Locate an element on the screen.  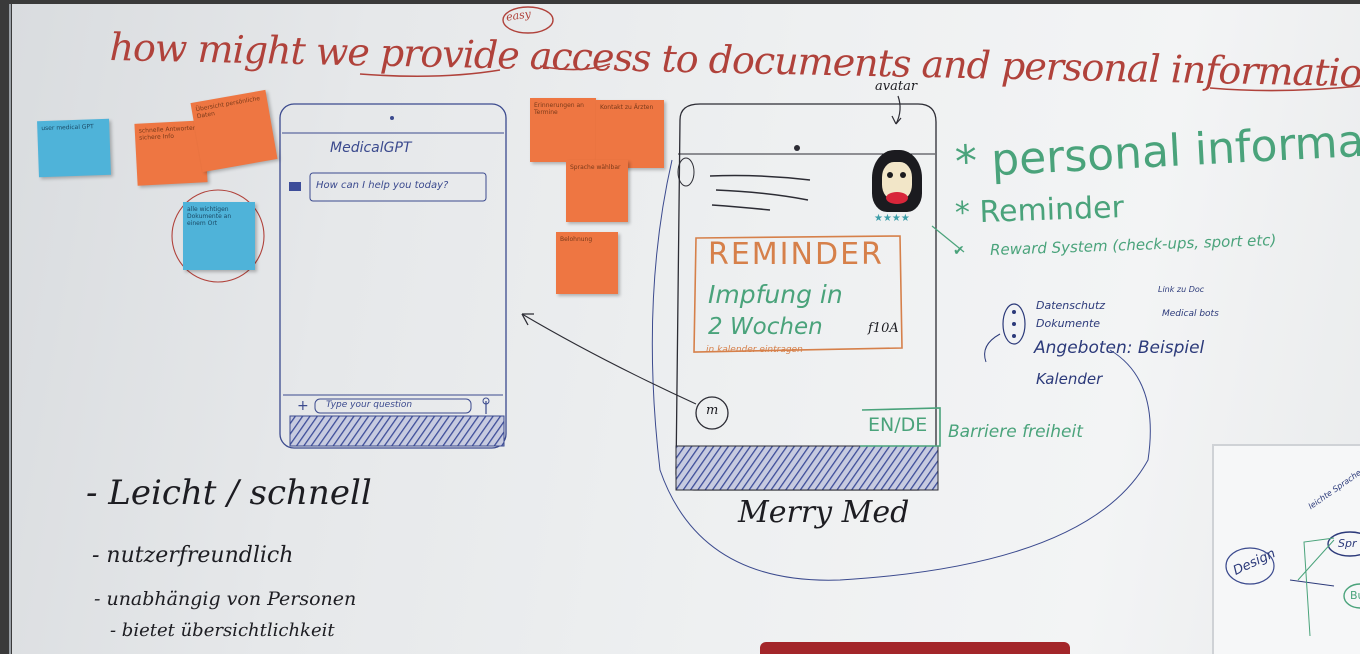
sticky-note: Erinnerungen an Termine is located at coordinates (563, 130).